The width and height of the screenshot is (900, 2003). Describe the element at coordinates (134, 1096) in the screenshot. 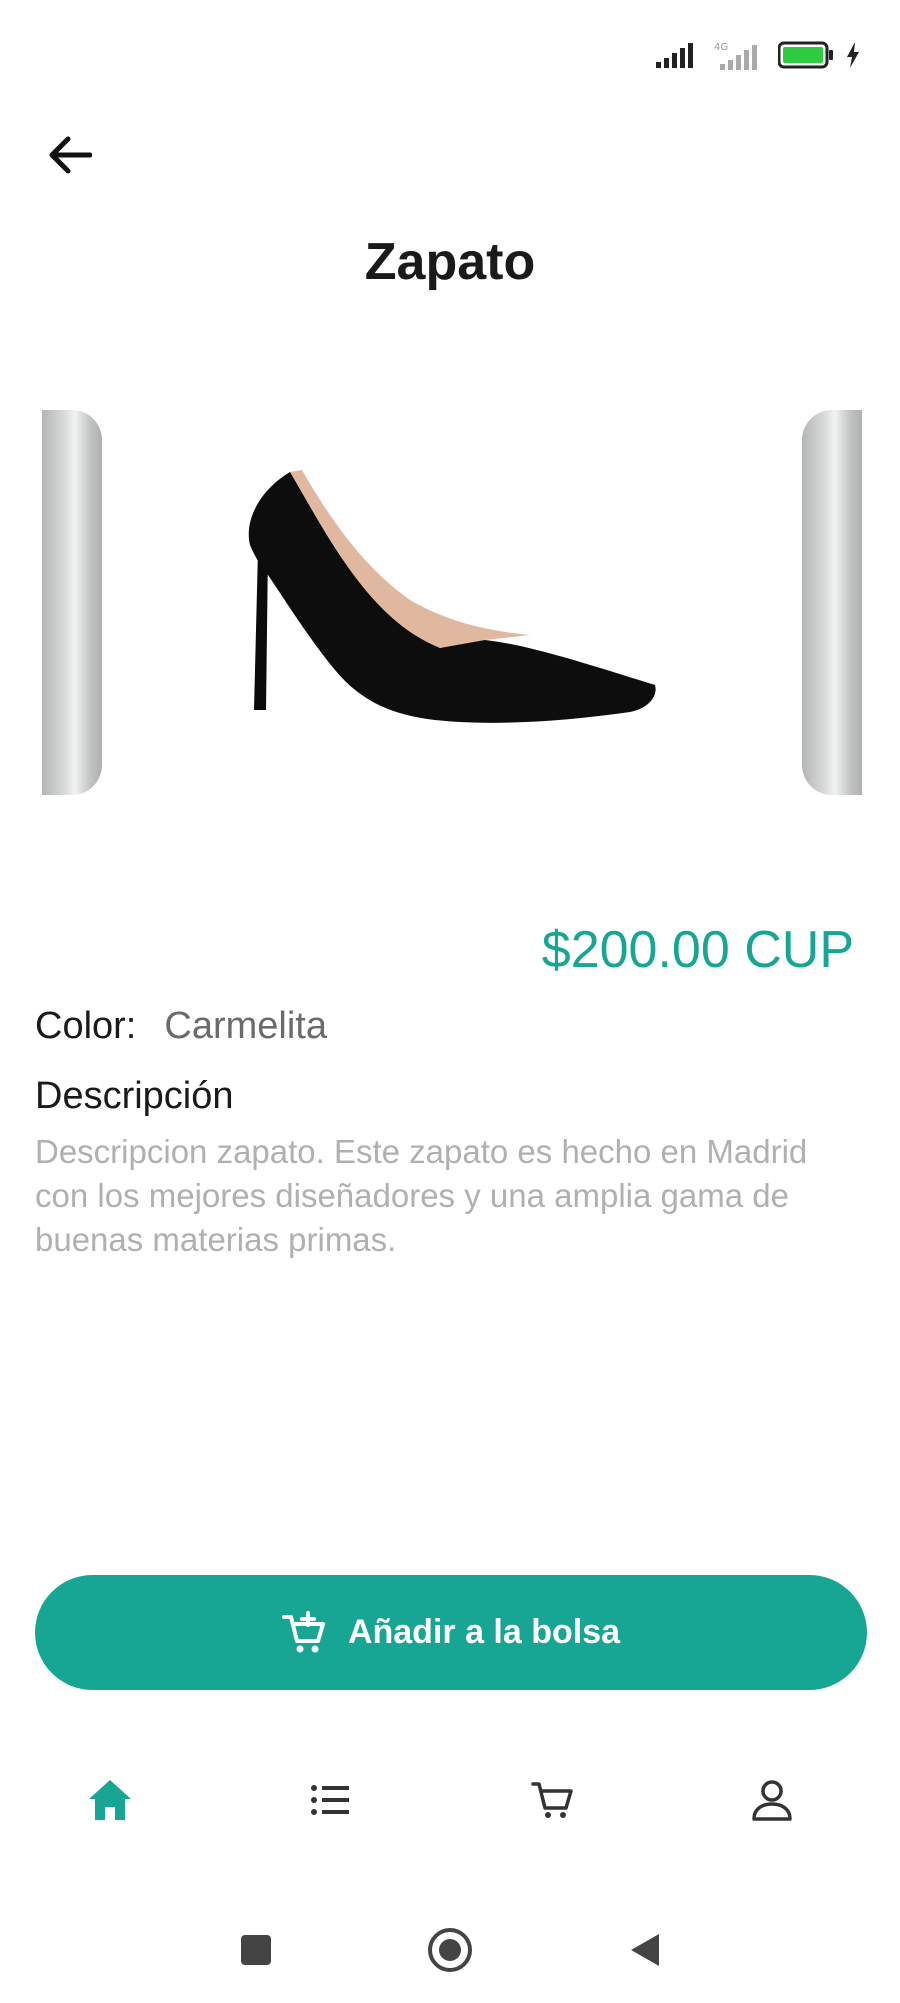

I see `description-title: Descripción` at that location.